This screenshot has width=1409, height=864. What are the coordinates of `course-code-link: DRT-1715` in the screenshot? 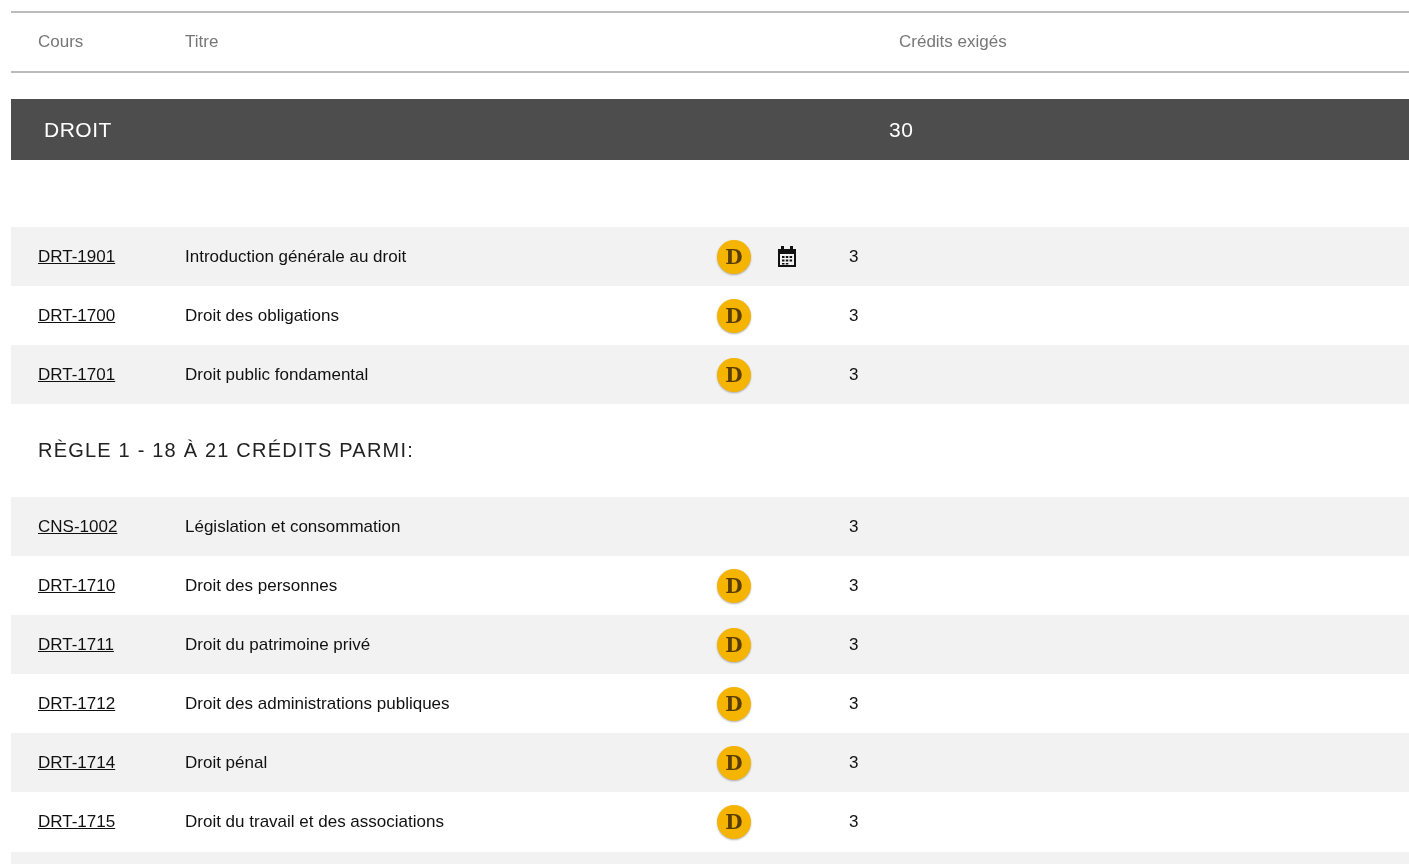 It's located at (77, 821).